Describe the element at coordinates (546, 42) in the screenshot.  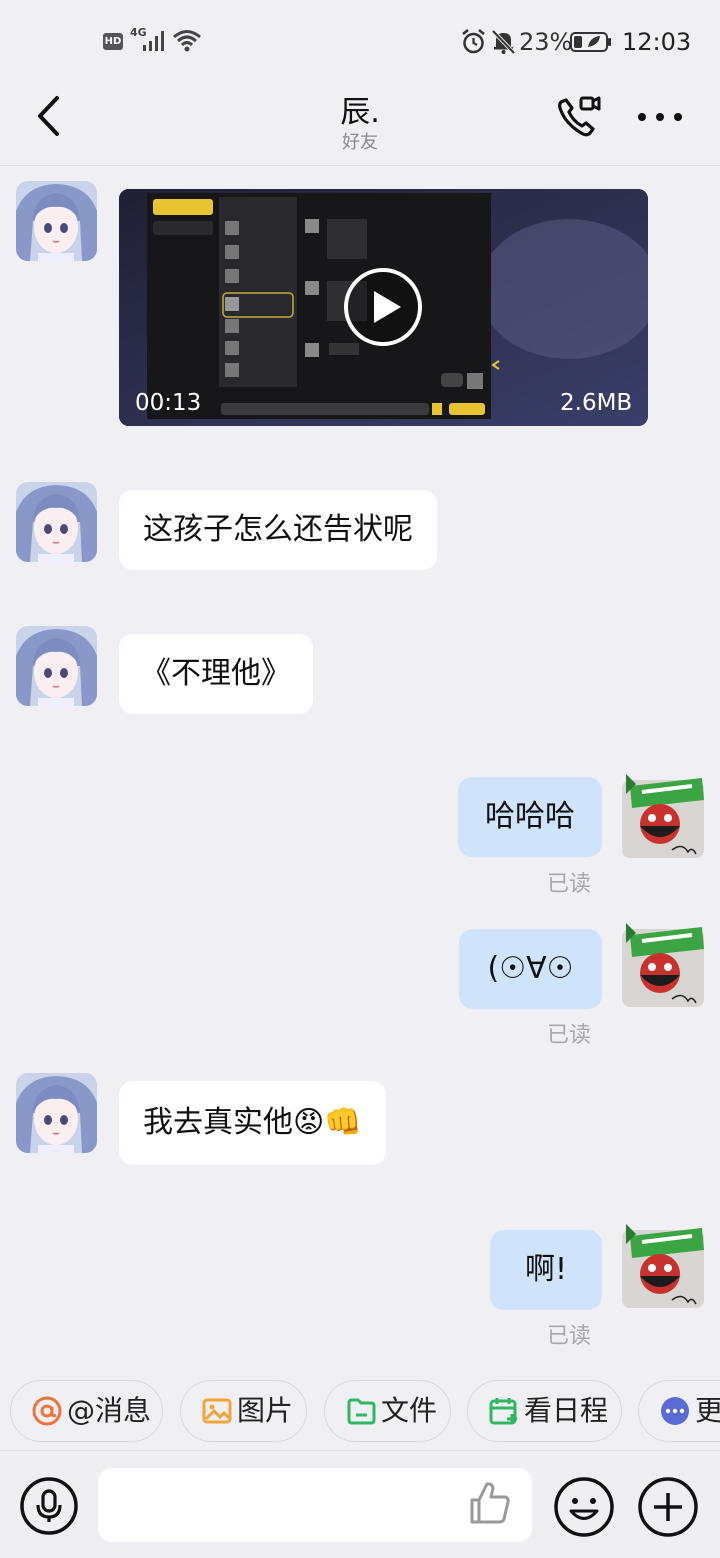
I see `battery-percent: 23%` at that location.